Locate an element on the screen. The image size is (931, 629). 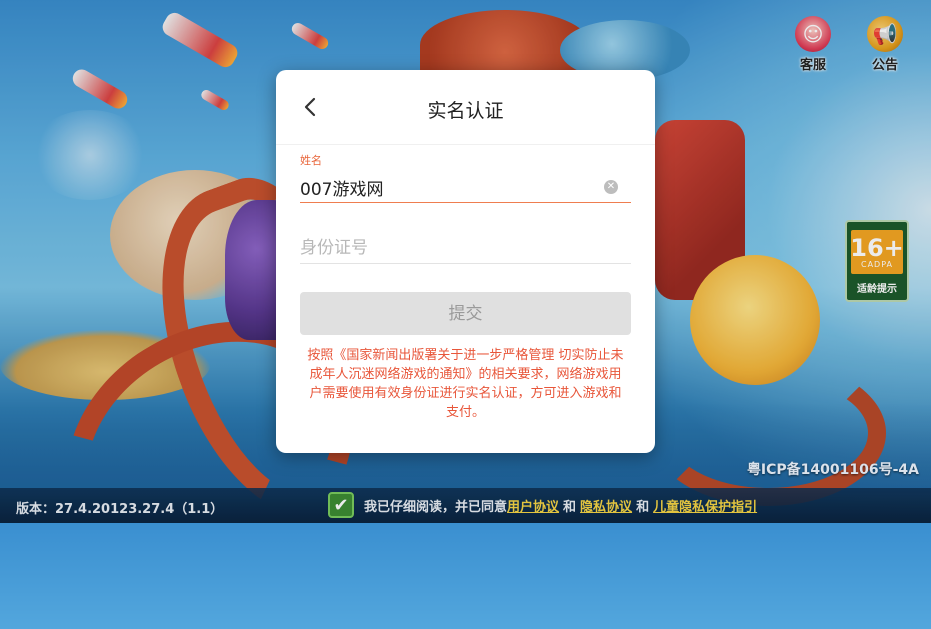
dialog-header: 实名认证 is located at coordinates (465, 107).